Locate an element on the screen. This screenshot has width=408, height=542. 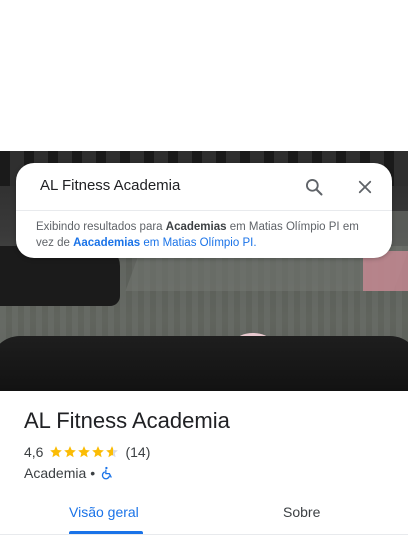
notice-prefix: Exibindo resultados para is located at coordinates (101, 227).